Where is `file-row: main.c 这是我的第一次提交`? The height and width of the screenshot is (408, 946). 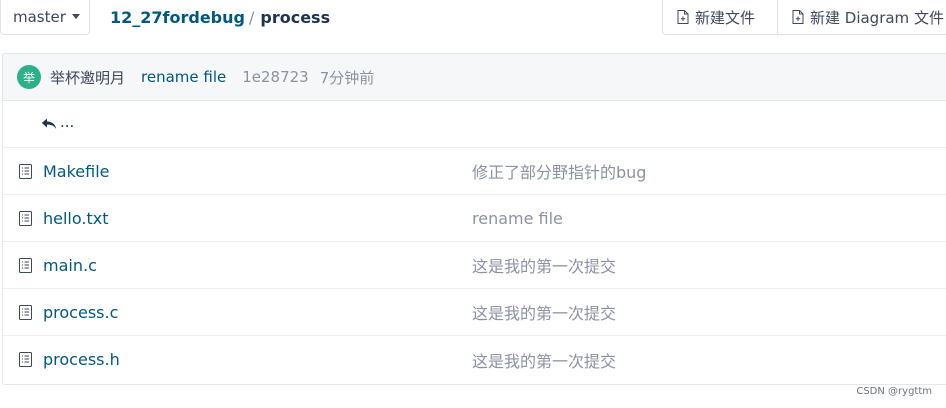
file-row: main.c 这是我的第一次提交 is located at coordinates (474, 265).